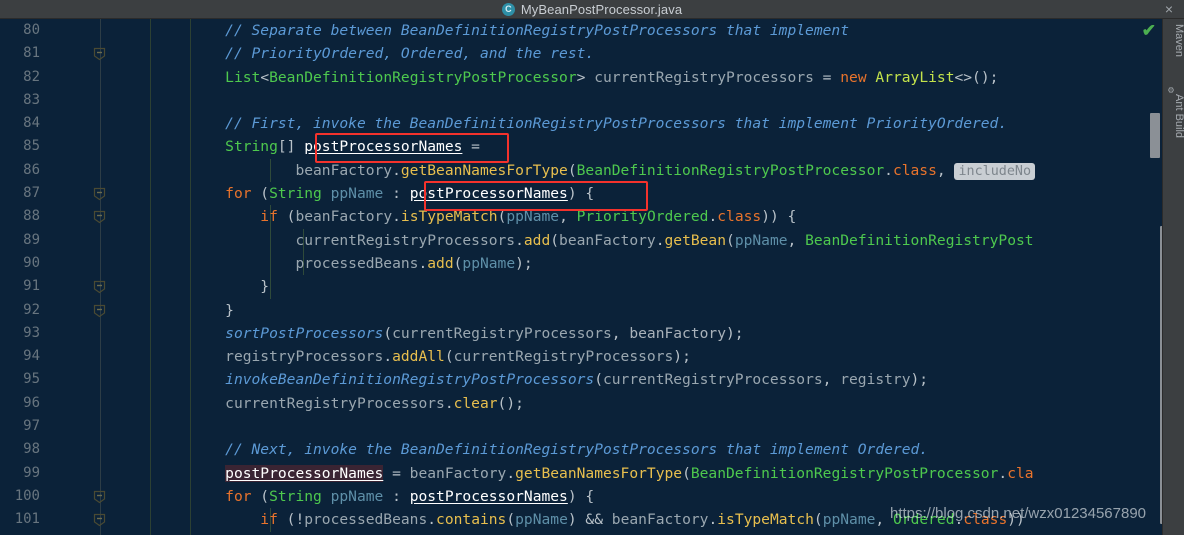  Describe the element at coordinates (581, 100) in the screenshot. I see `code-line: 83` at that location.